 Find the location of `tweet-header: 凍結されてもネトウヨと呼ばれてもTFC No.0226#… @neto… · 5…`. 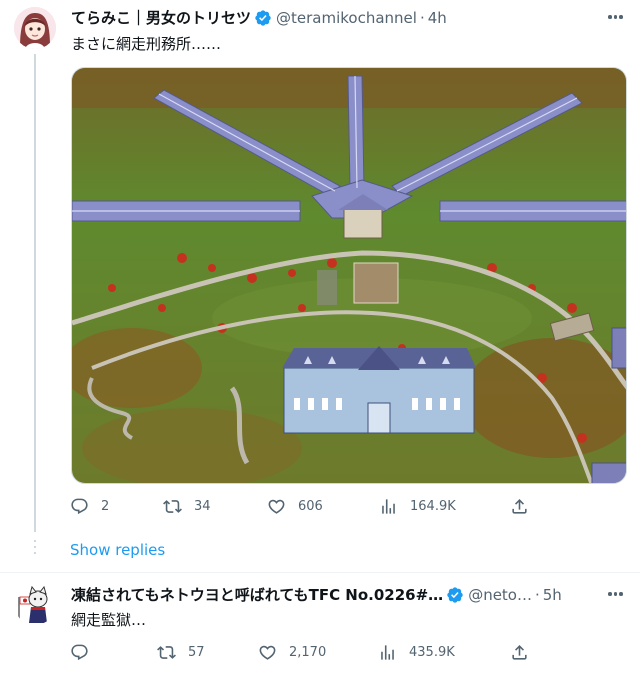

tweet-header: 凍結されてもネトウヨと呼ばれてもTFC No.0226#… @neto… · 5… is located at coordinates (316, 595).